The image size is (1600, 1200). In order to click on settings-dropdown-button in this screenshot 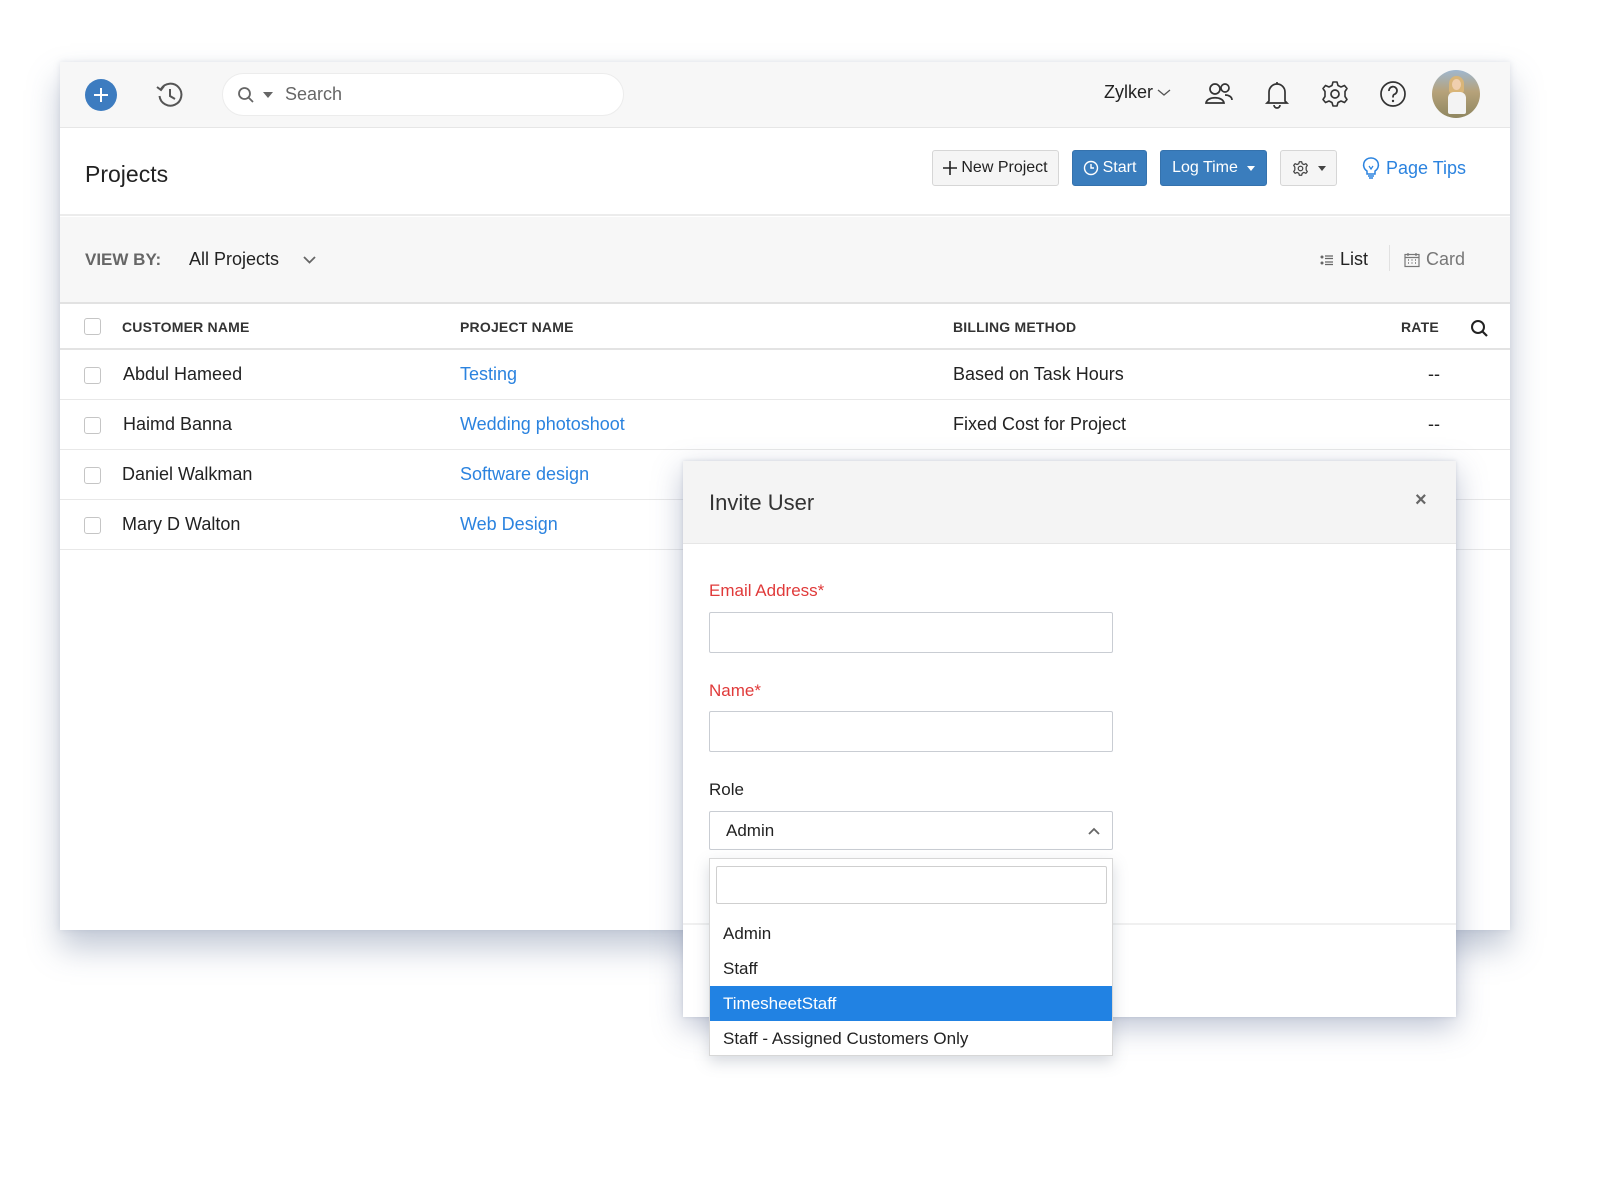, I will do `click(1308, 168)`.